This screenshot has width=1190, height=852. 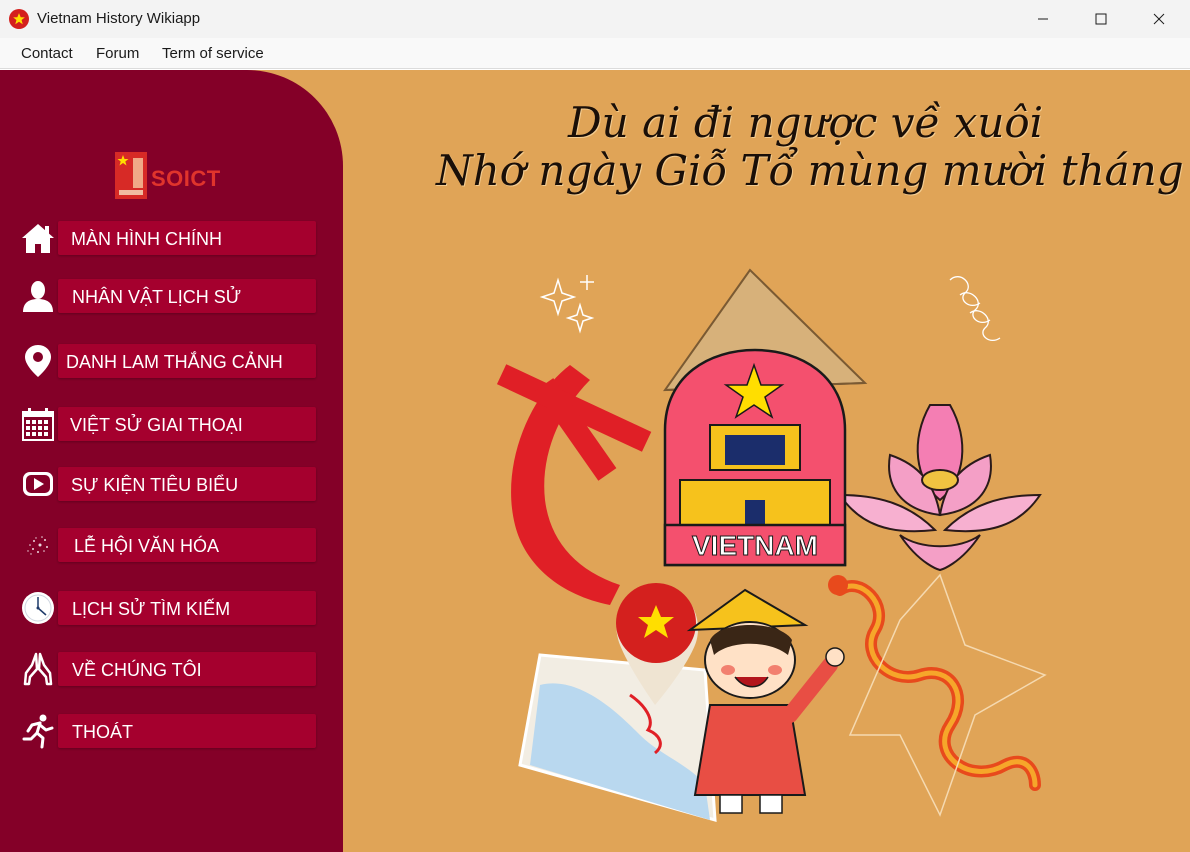 I want to click on menu-contact: Contact, so click(x=47, y=53).